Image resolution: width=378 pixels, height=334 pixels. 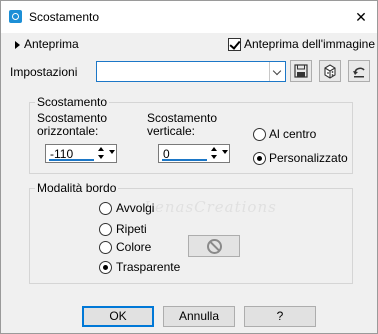 I want to click on color-swatch-button, so click(x=214, y=246).